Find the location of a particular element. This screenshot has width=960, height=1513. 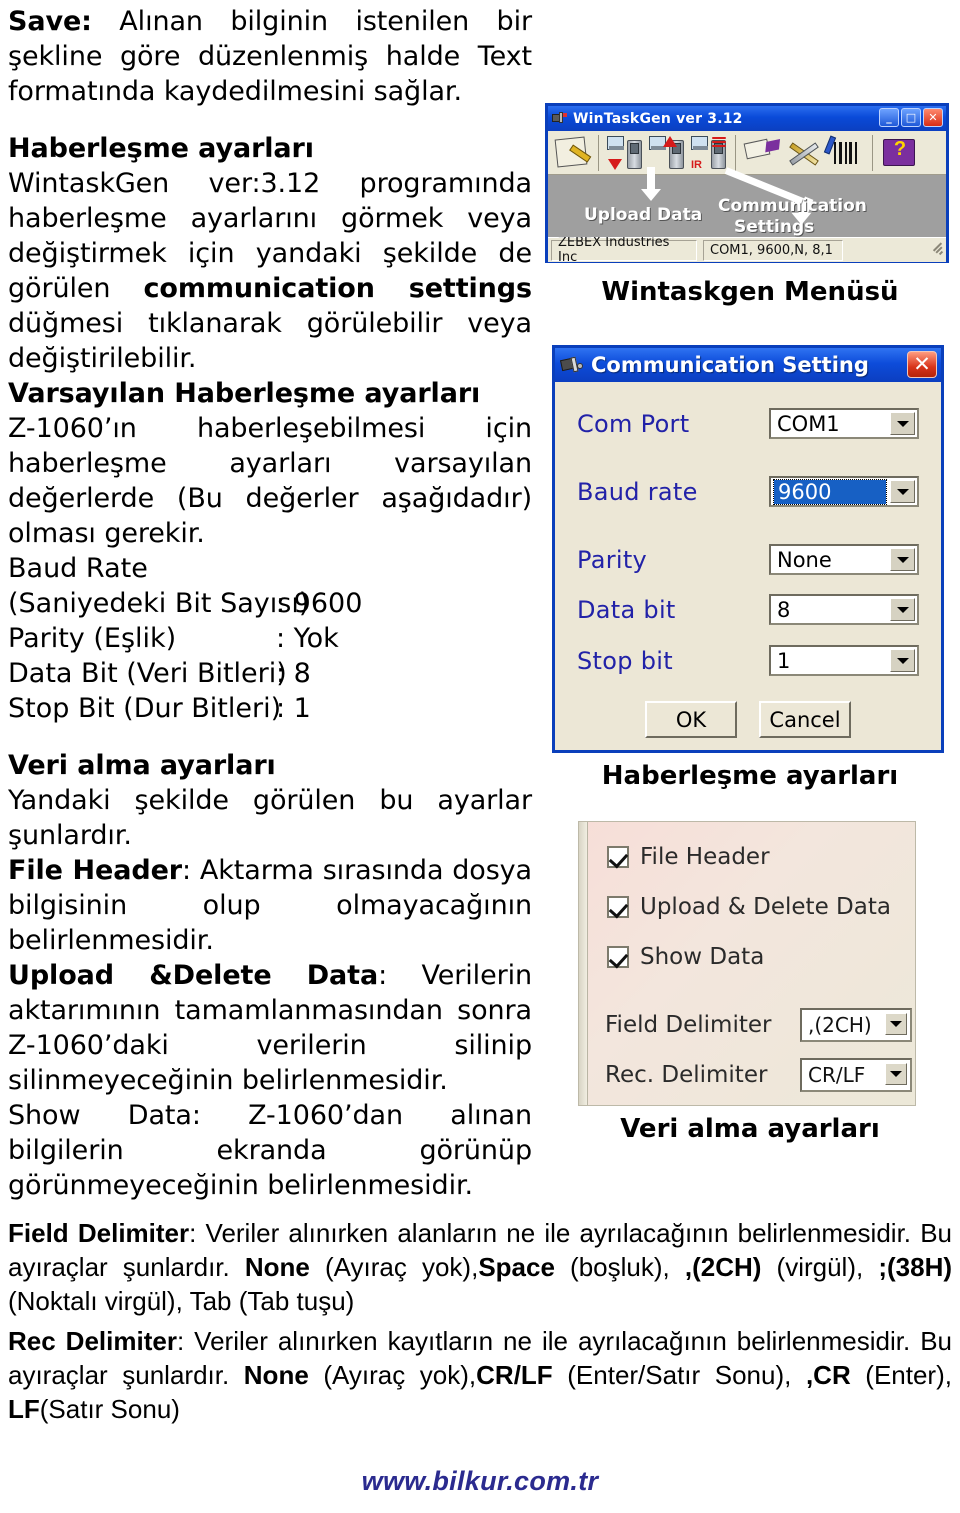

default-comm-heading: Varsayılan Haberleşme ayarları is located at coordinates (244, 393).